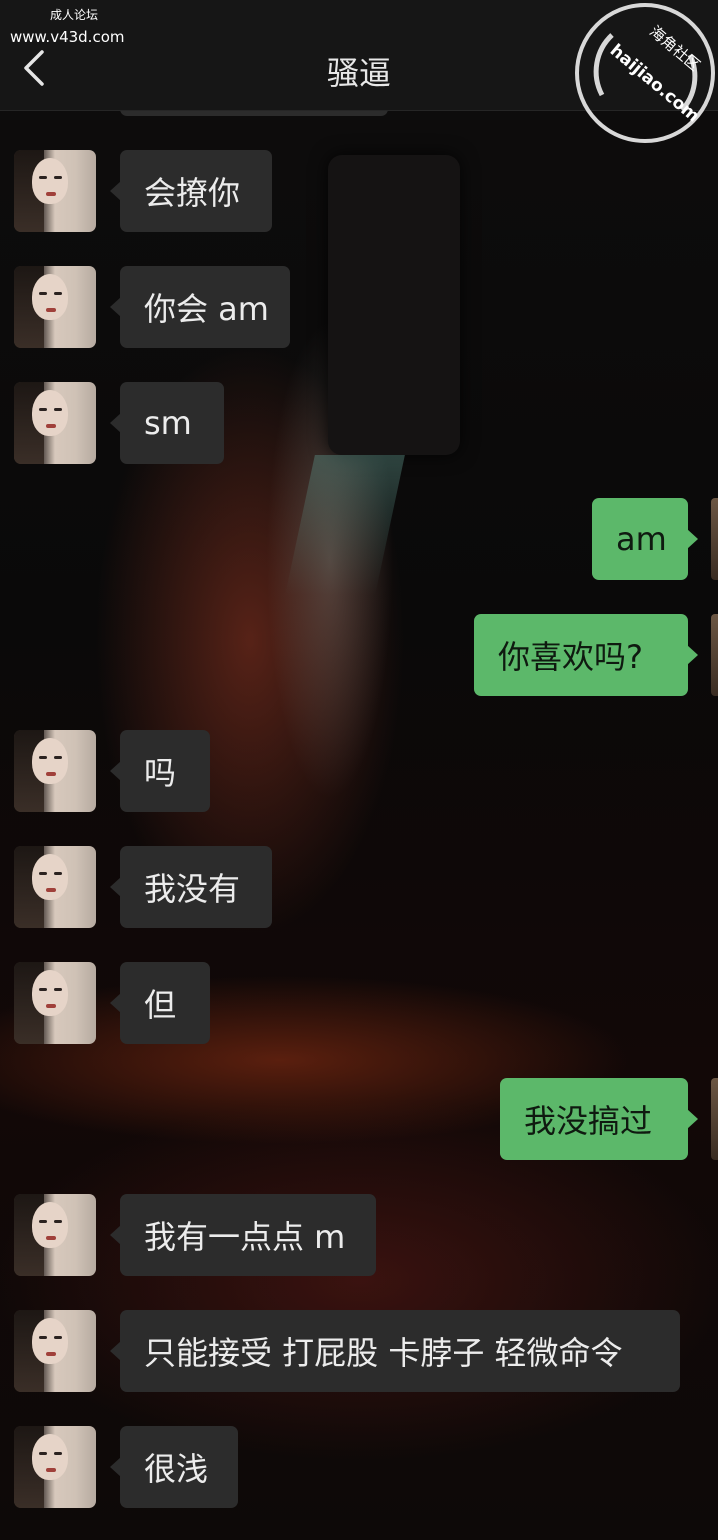 The image size is (718, 1540). Describe the element at coordinates (645, 539) in the screenshot. I see `outgoing-message-bubble: am` at that location.